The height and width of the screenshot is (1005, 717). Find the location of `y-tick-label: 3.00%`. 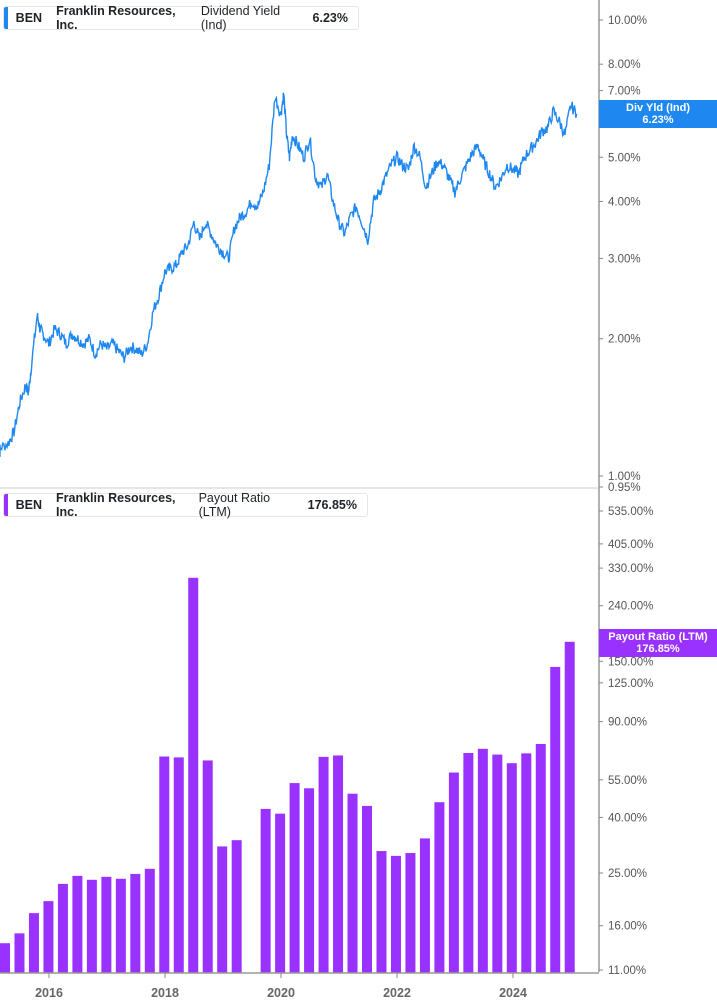

y-tick-label: 3.00% is located at coordinates (624, 259).